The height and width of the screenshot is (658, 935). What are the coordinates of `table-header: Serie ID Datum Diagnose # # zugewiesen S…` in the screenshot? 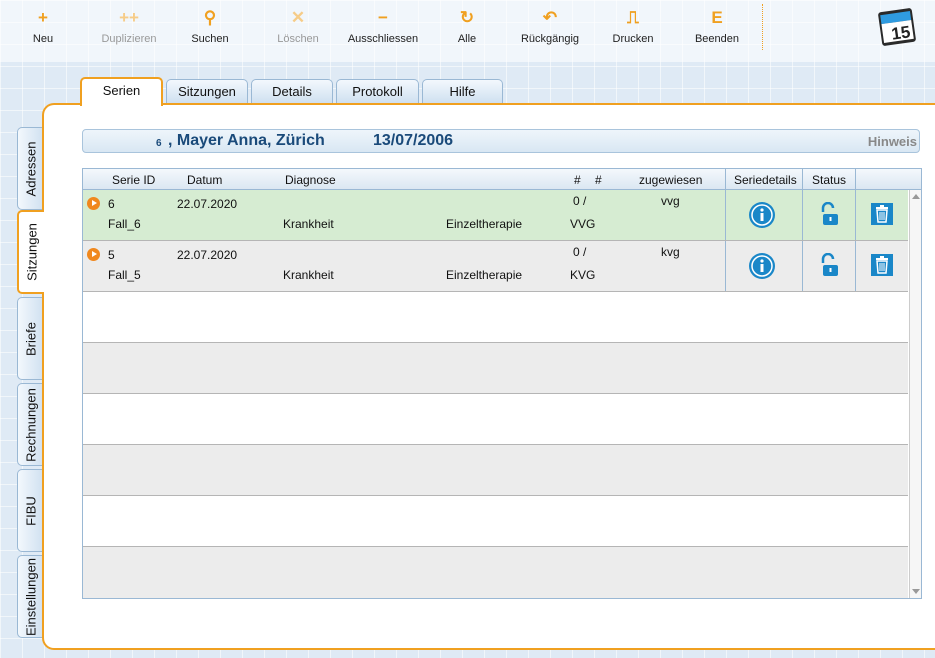 It's located at (502, 179).